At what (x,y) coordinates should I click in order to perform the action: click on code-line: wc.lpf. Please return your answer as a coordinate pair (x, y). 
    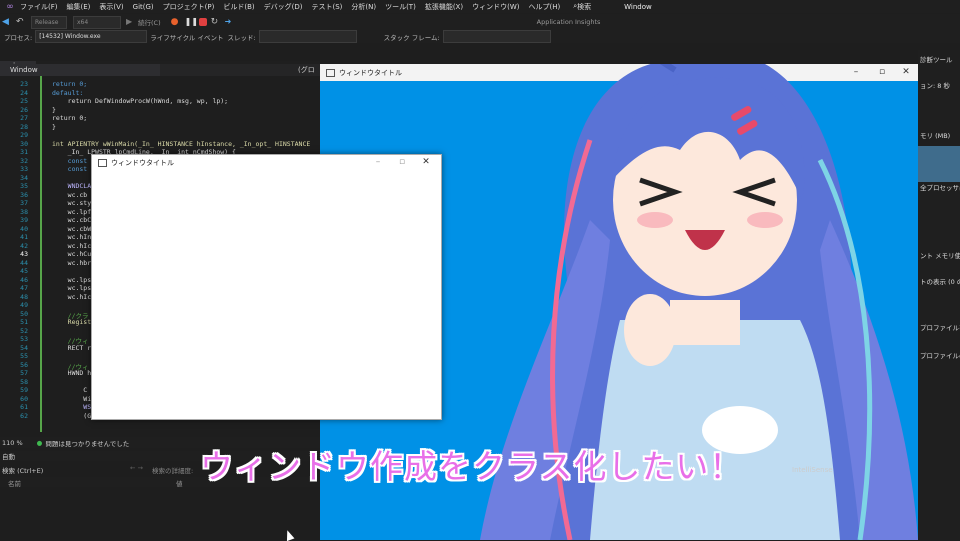
    Looking at the image, I should click on (72, 212).